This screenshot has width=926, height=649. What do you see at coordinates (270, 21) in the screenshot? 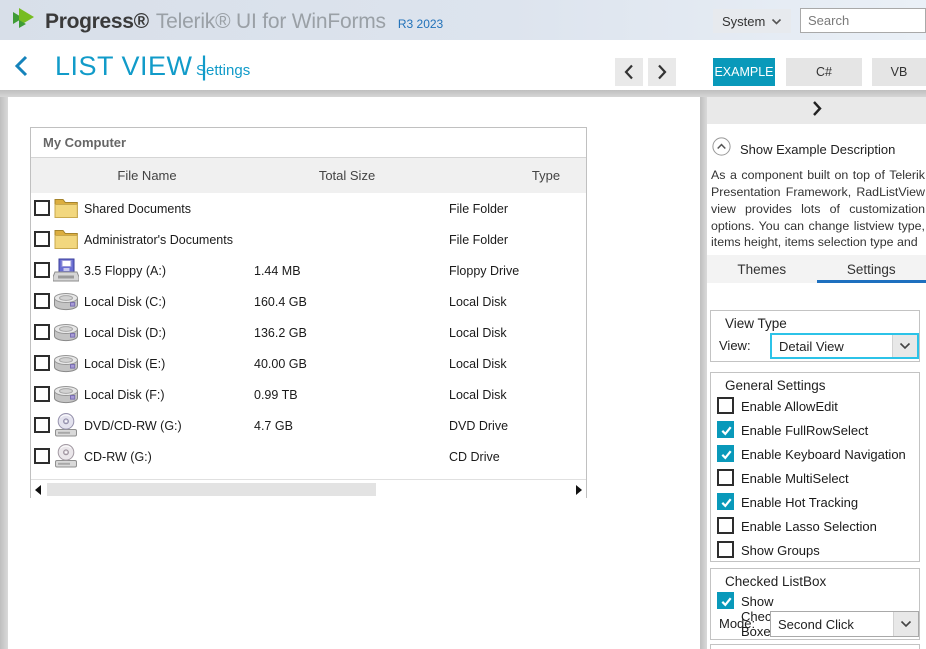
I see `product-text: Telerik® UI for WinForms` at bounding box center [270, 21].